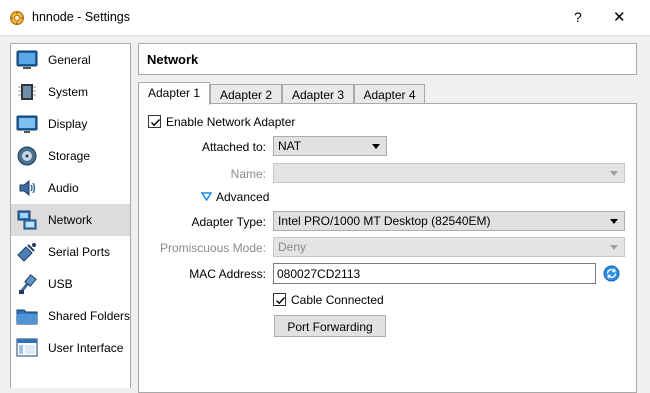 The image size is (650, 393). I want to click on display-icon, so click(27, 124).